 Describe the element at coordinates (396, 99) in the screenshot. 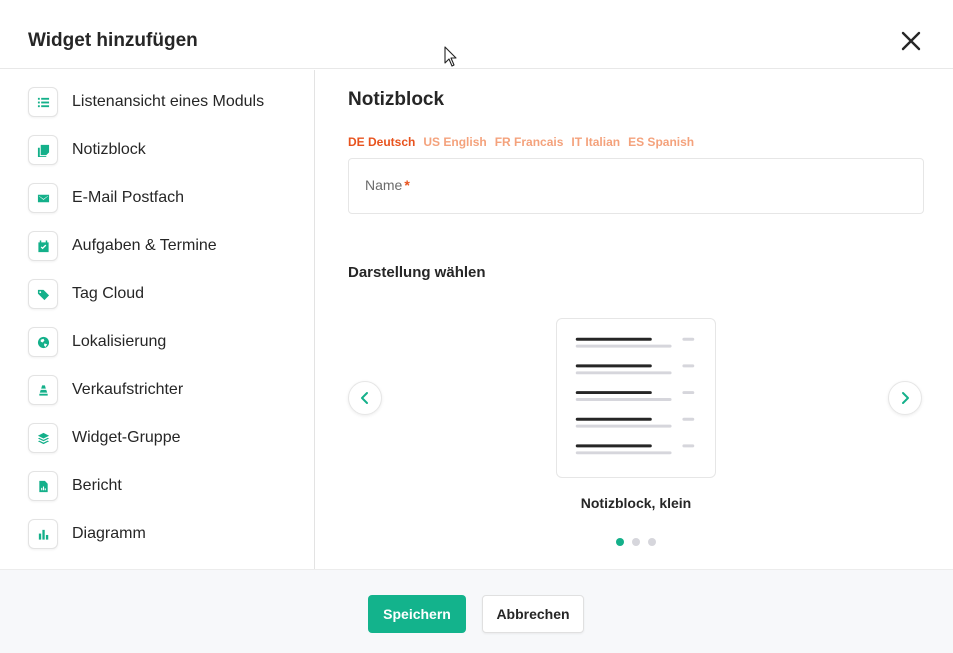

I see `panel-title: Notizblock` at that location.